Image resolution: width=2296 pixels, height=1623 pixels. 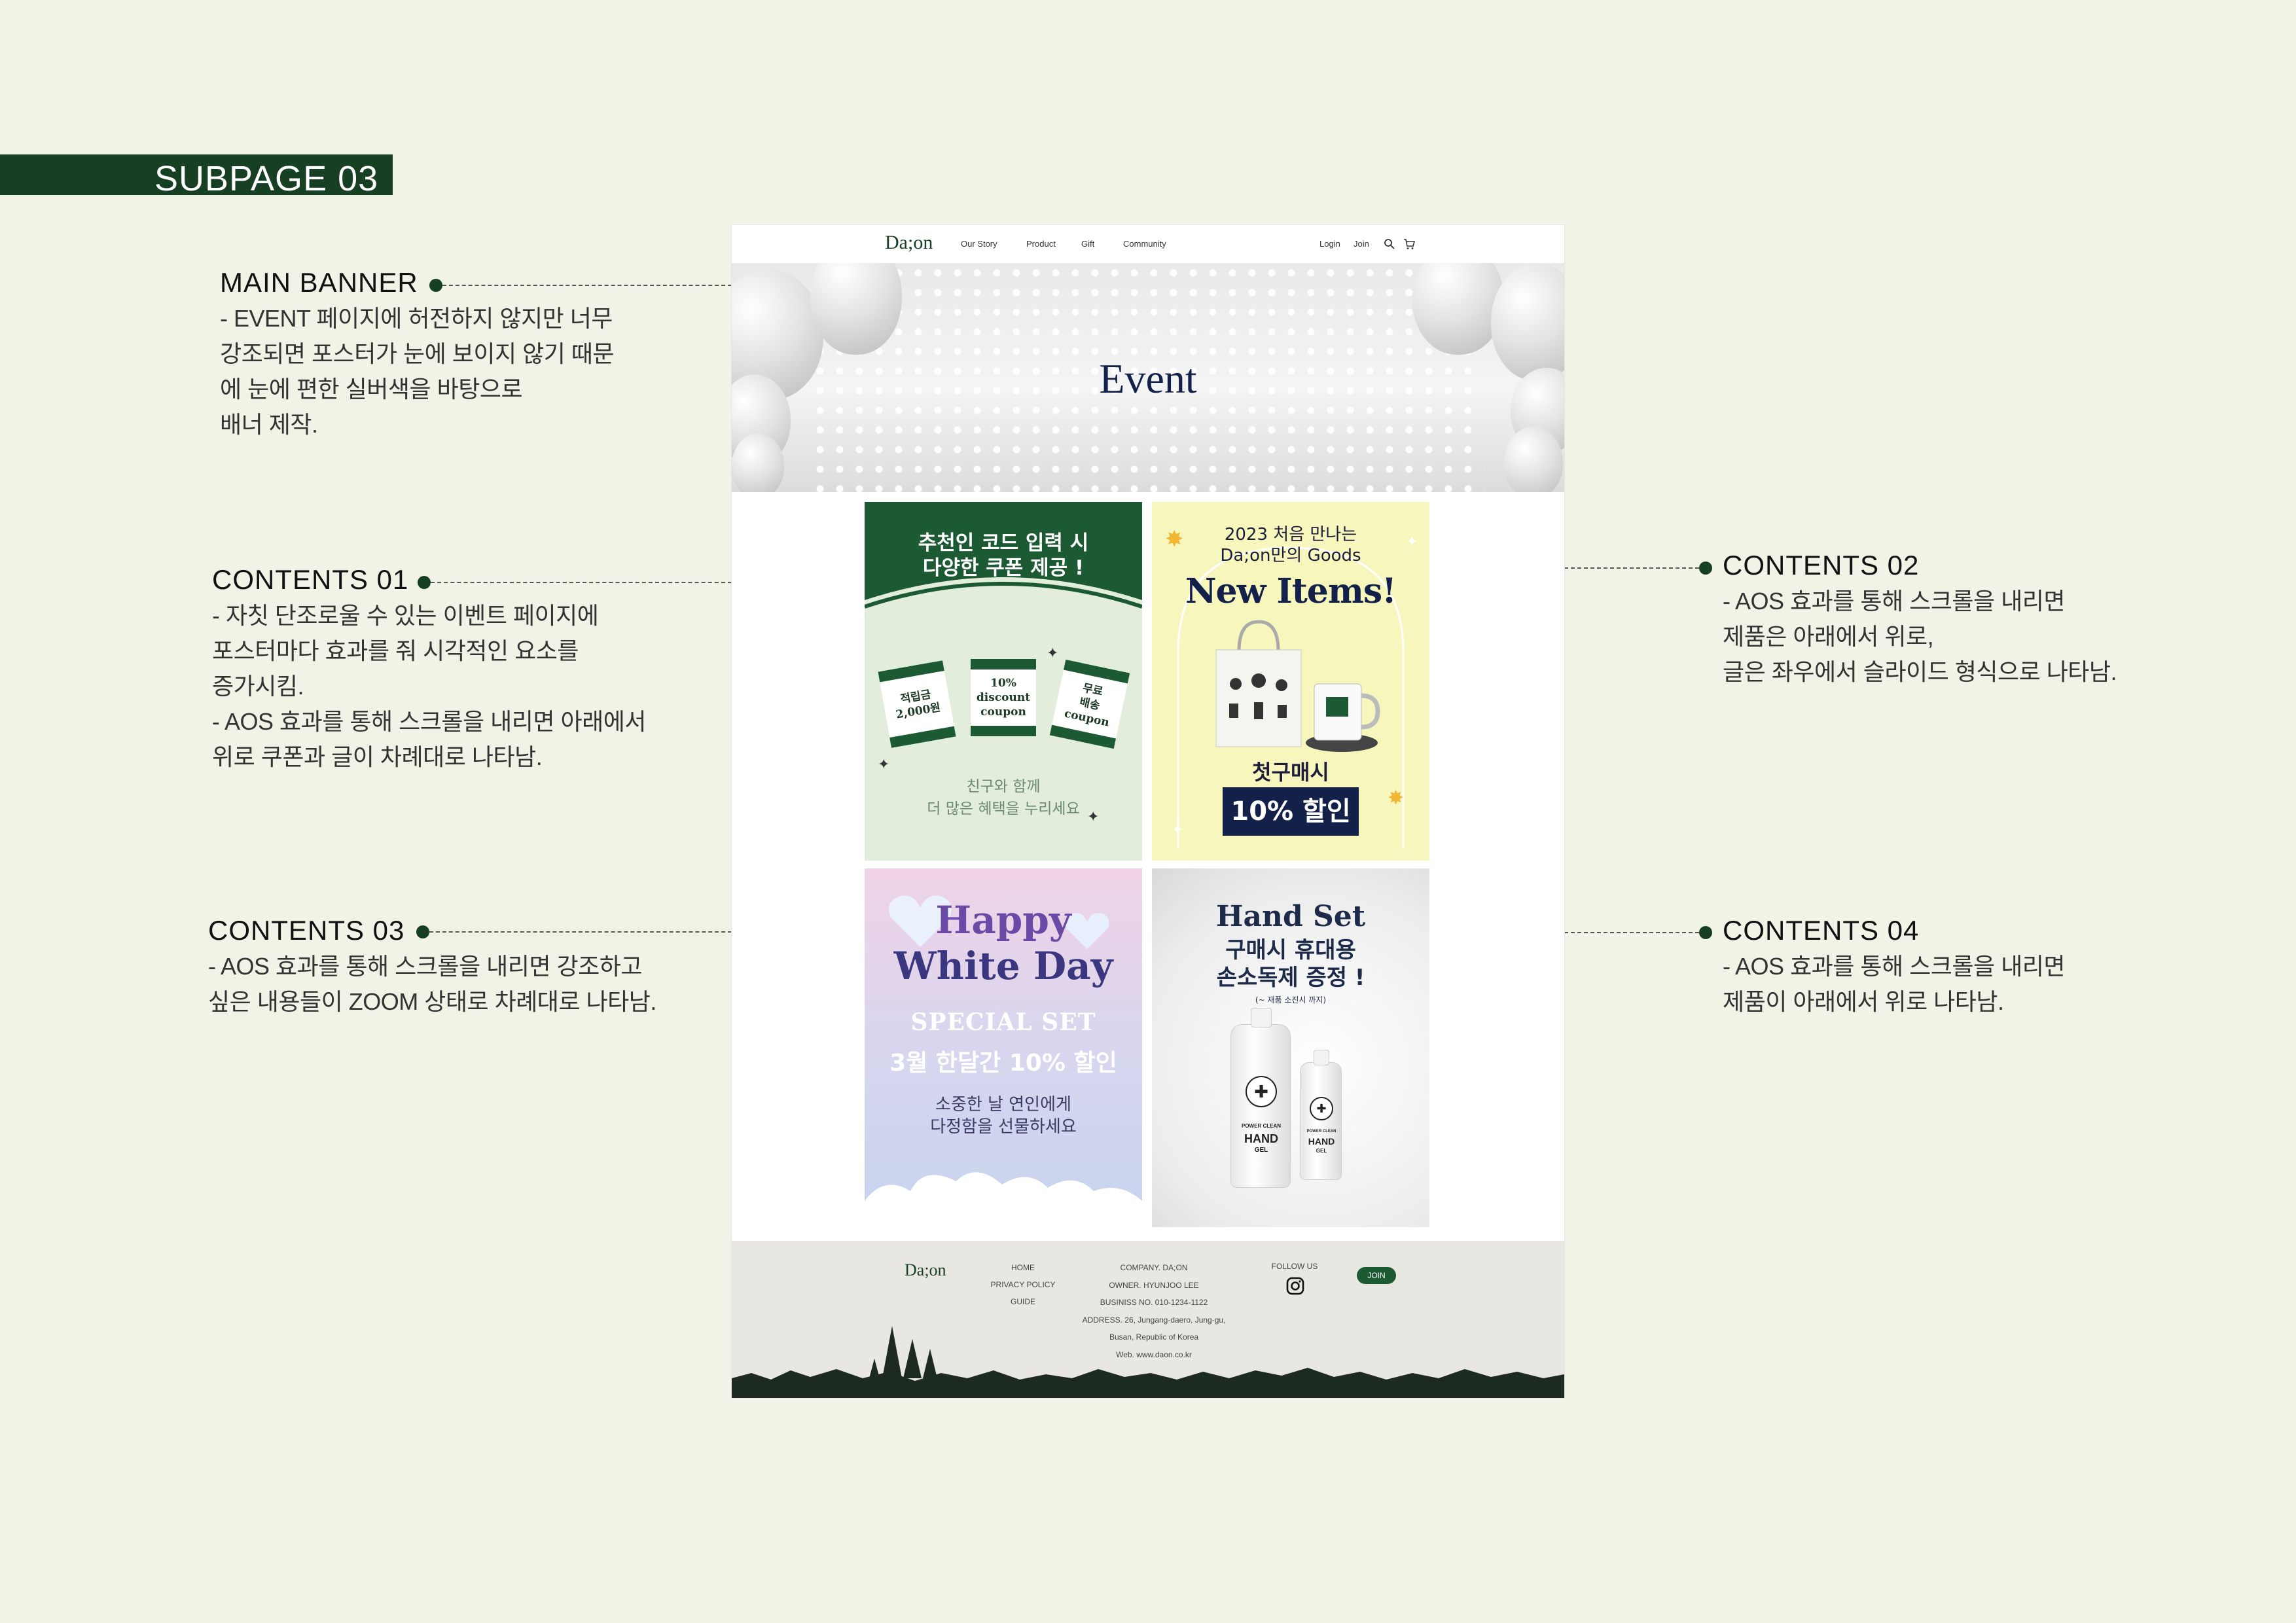 What do you see at coordinates (1329, 244) in the screenshot?
I see `nav-login: Login` at bounding box center [1329, 244].